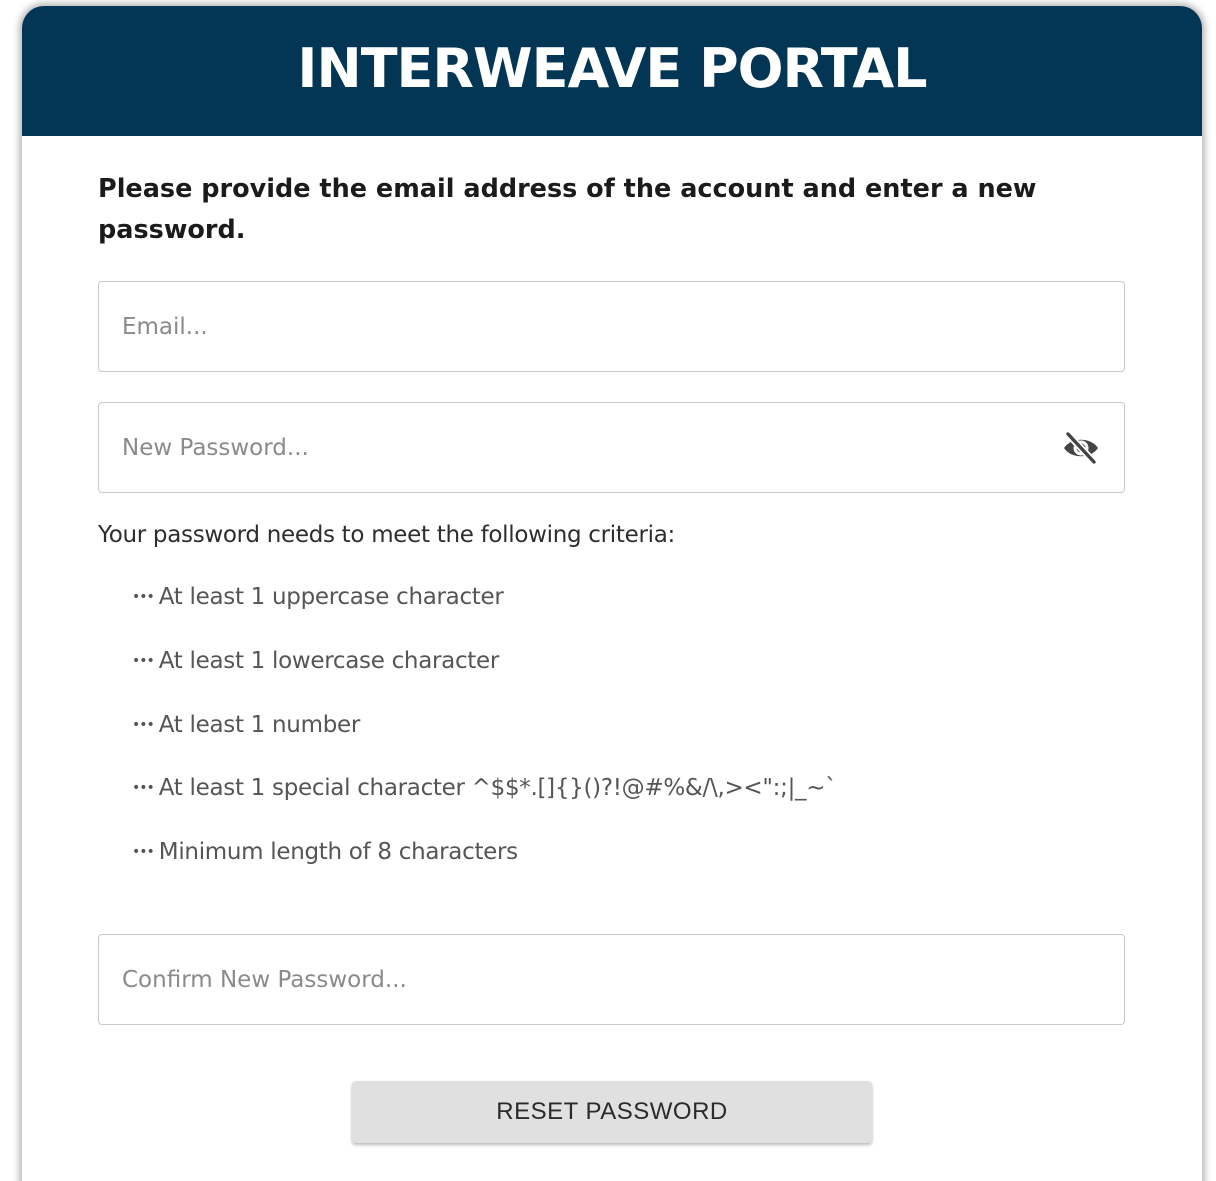 This screenshot has height=1181, width=1216. I want to click on criteria-item-length: ••• Minimum length of 8 characters, so click(484, 871).